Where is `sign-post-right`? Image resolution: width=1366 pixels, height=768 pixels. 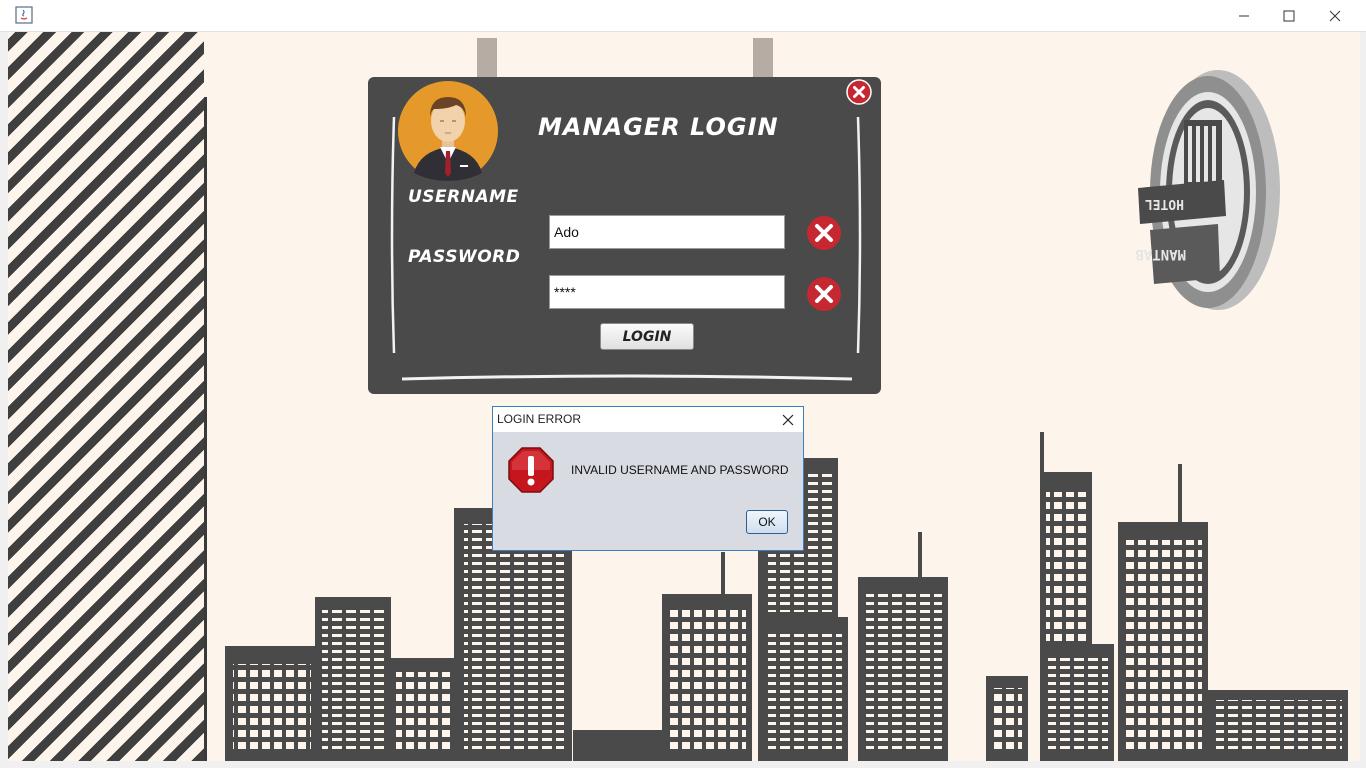 sign-post-right is located at coordinates (763, 58).